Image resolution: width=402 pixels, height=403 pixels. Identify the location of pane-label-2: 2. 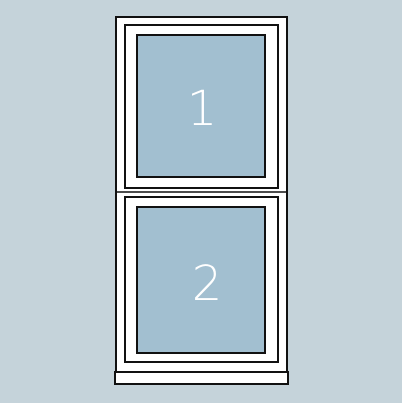
(207, 284).